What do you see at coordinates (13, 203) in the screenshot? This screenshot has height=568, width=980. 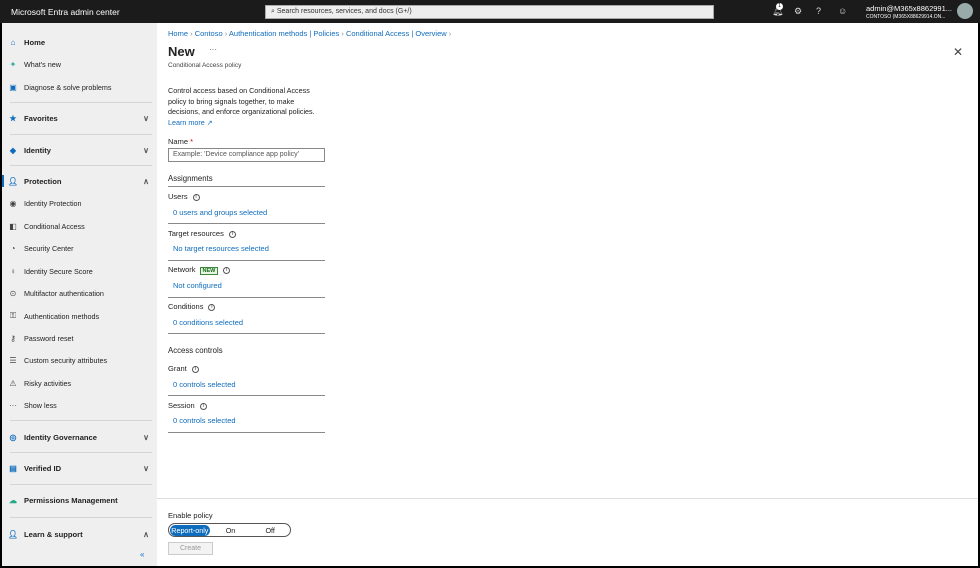 I see `shield-icon: ◉` at bounding box center [13, 203].